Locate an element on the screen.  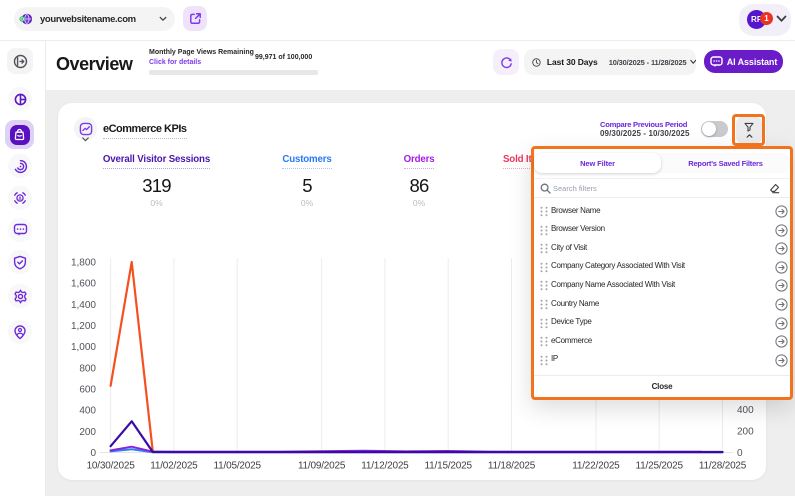
svg-text: 10/30/2025 is located at coordinates (111, 466).